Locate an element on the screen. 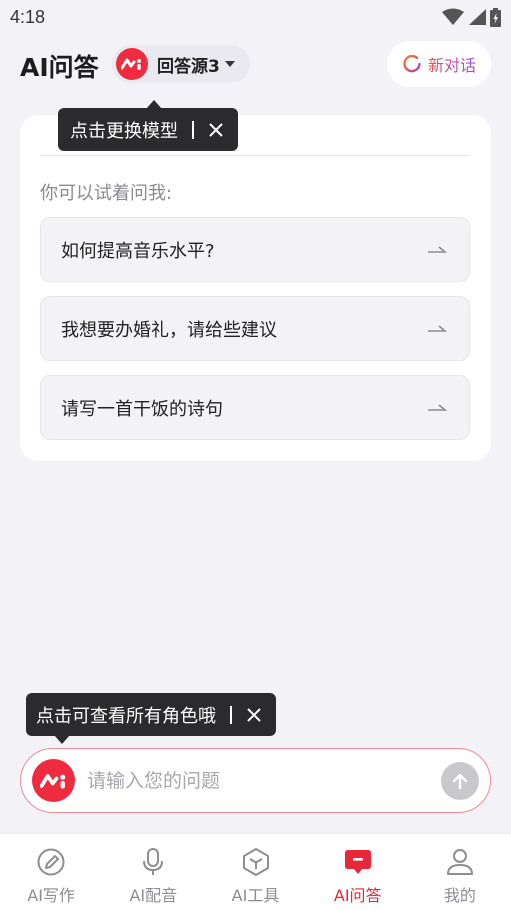 This screenshot has height=910, width=511. nav-item-profile: 我的 is located at coordinates (460, 872).